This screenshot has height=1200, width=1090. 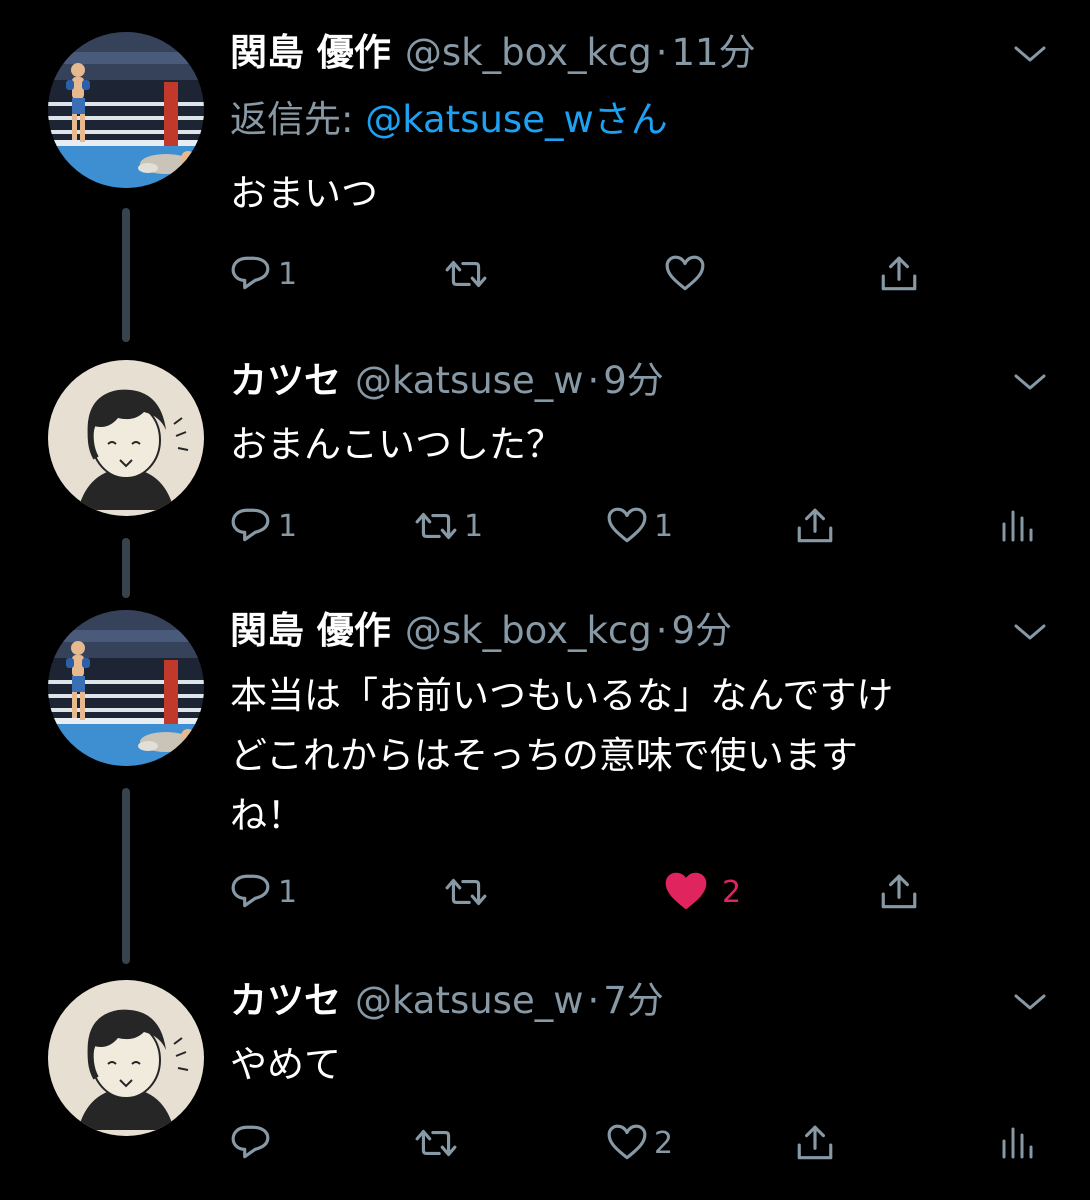 I want to click on tweet-header: カツセ @katsuse_w · 7分, so click(x=620, y=1001).